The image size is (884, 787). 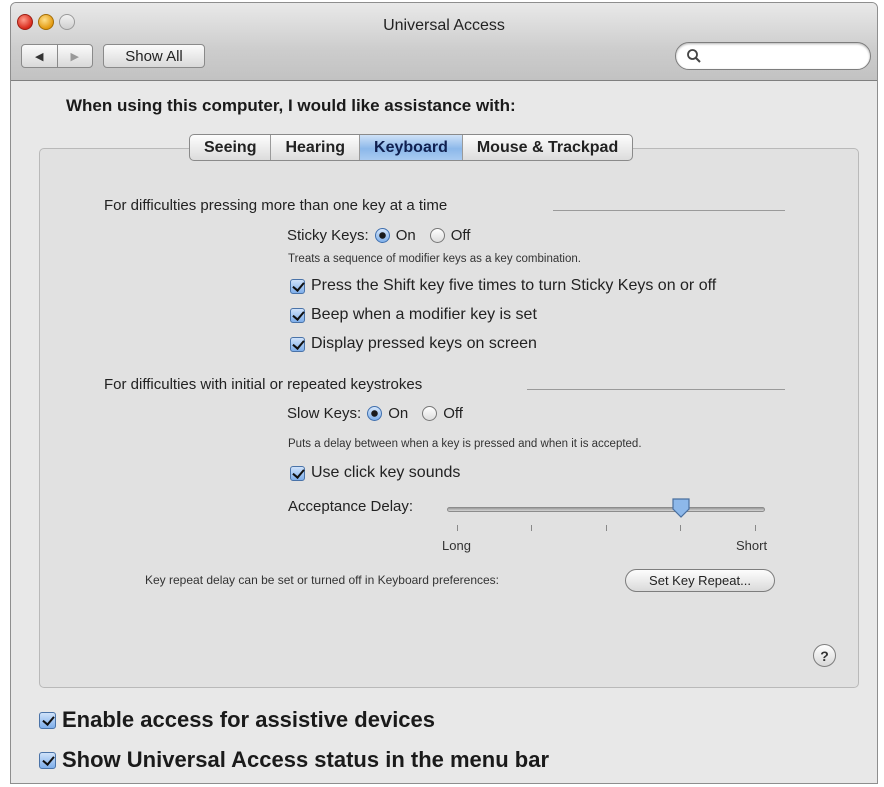 What do you see at coordinates (351, 506) in the screenshot?
I see `acceptance-delay-label: Acceptance Delay:` at bounding box center [351, 506].